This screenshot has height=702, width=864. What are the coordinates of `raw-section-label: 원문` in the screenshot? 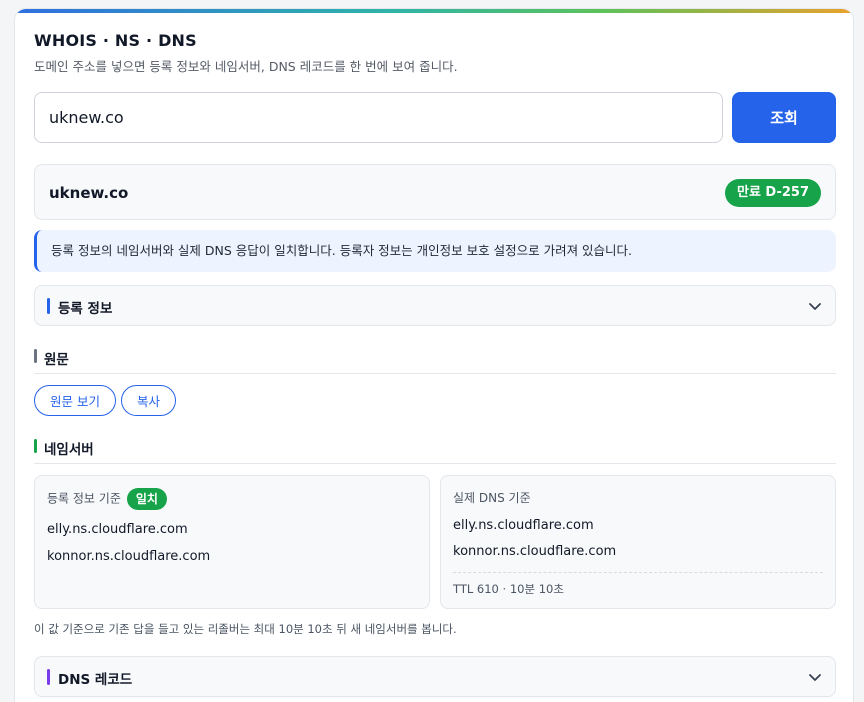 It's located at (56, 360).